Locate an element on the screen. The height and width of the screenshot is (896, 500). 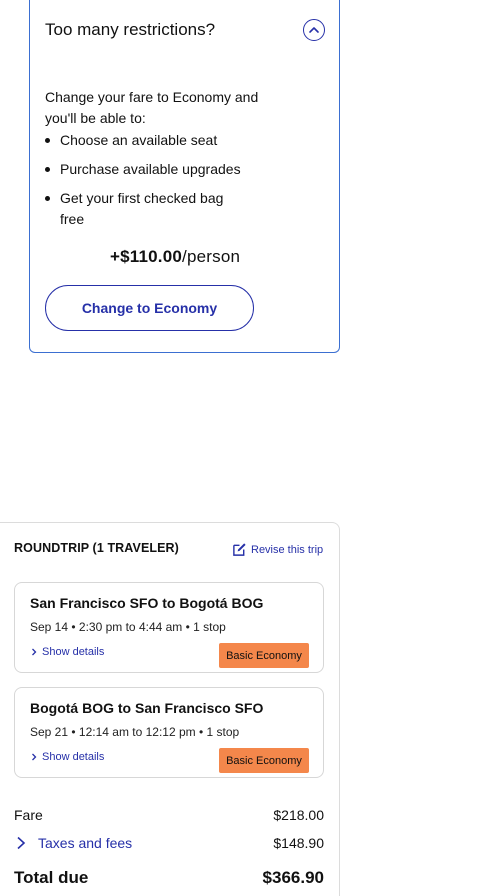
taxes-amount: $148.90 is located at coordinates (298, 843).